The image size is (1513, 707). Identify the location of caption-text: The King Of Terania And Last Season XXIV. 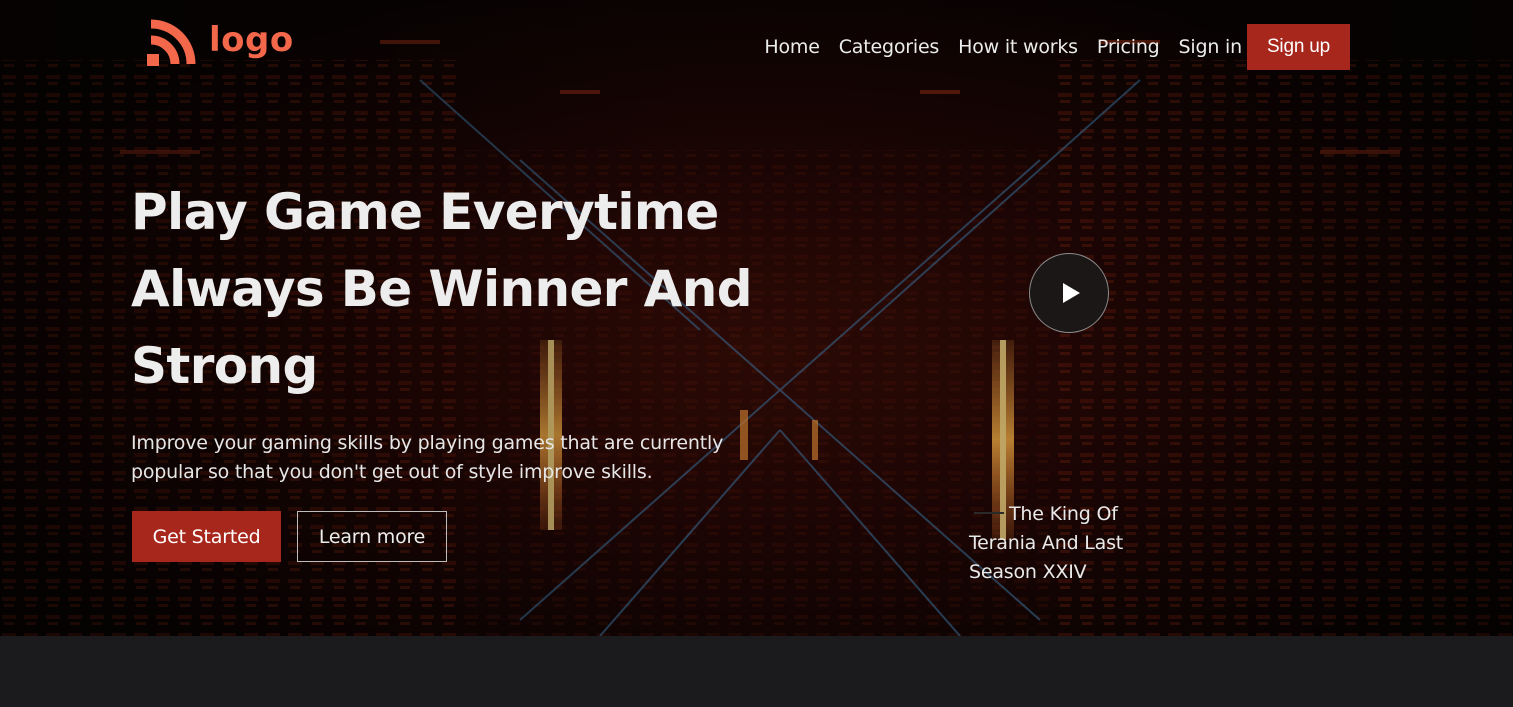
(1046, 543).